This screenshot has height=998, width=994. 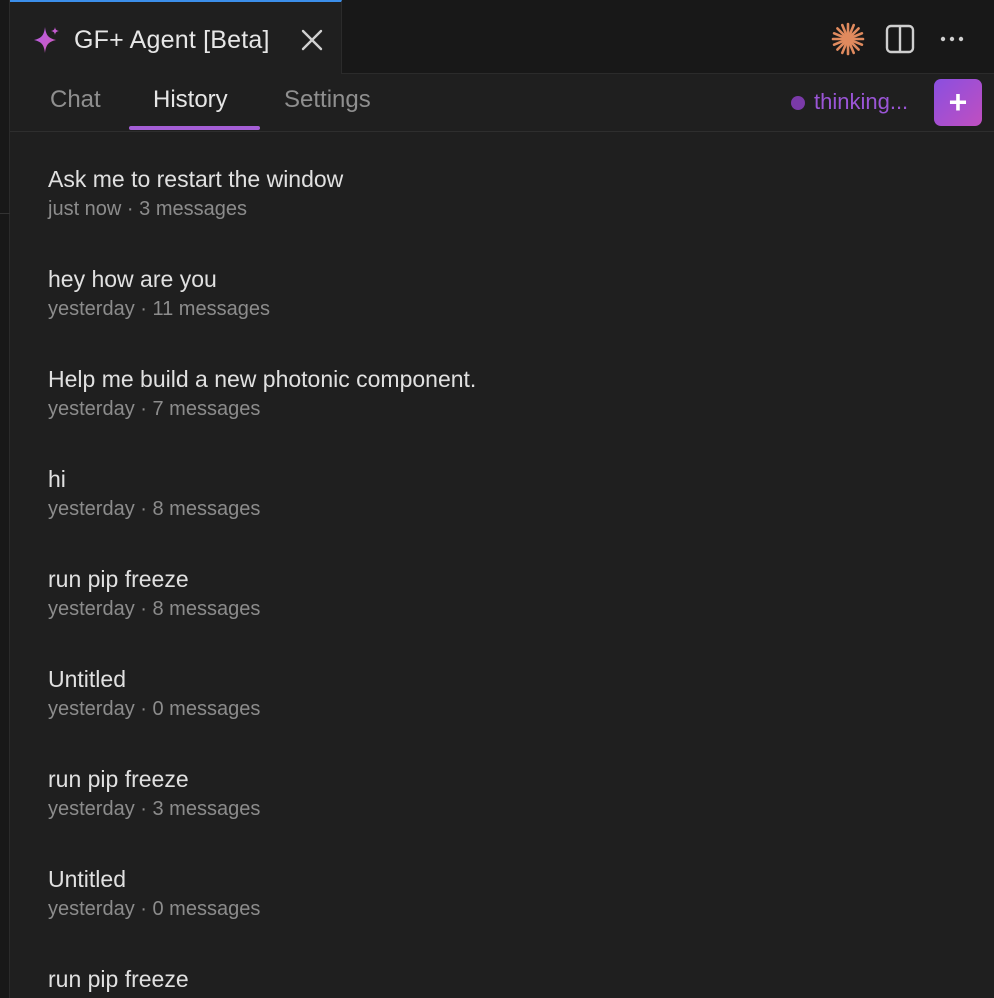 What do you see at coordinates (194, 128) in the screenshot?
I see `active-tab-indicator` at bounding box center [194, 128].